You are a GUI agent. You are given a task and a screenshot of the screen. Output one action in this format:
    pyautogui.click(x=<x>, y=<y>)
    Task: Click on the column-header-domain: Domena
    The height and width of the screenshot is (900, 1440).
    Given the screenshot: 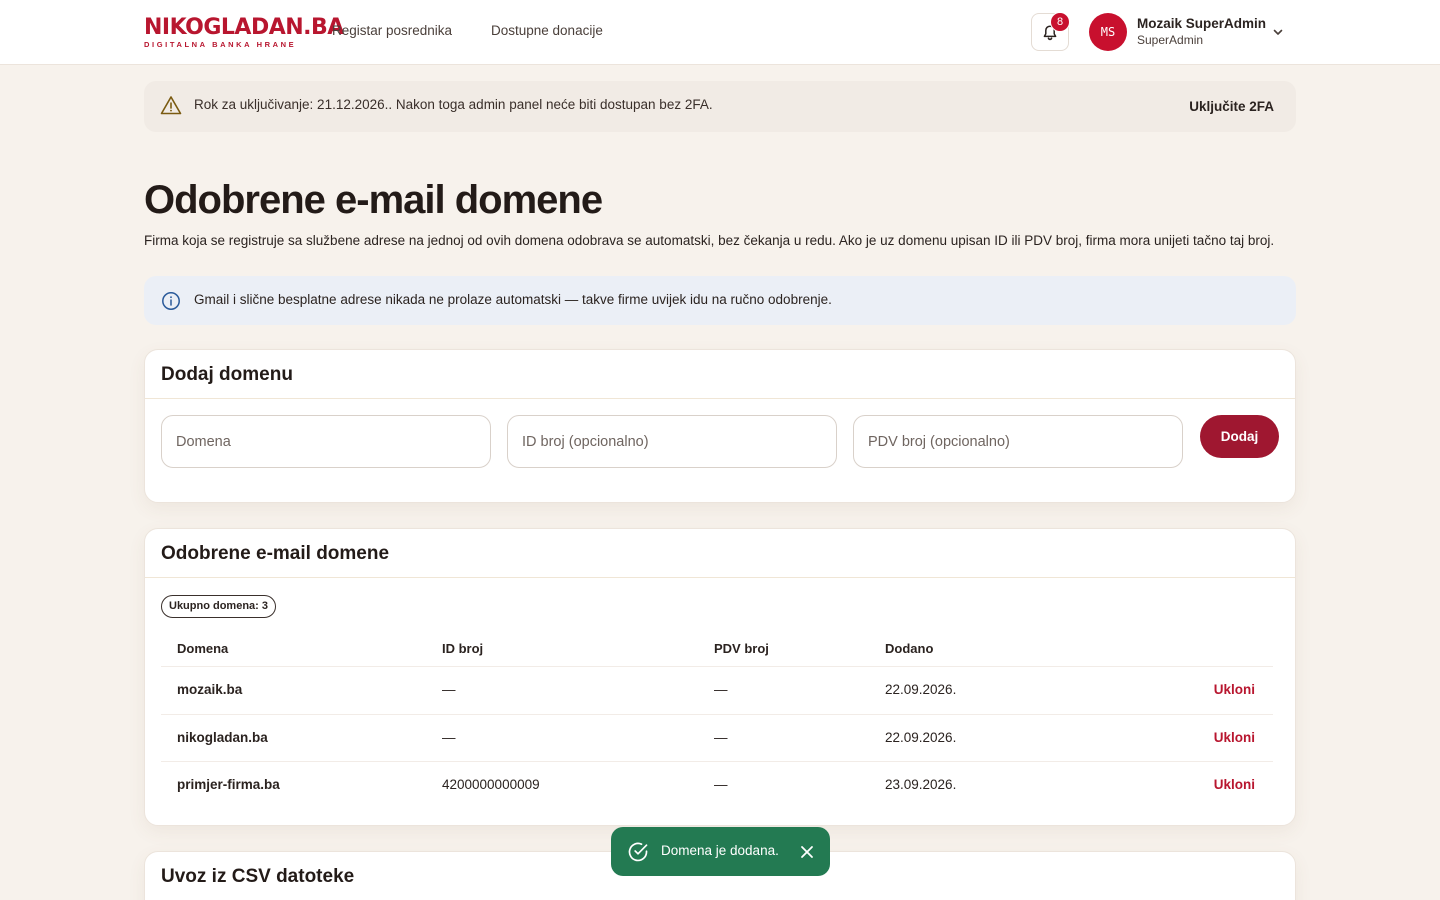 What is the action you would take?
    pyautogui.click(x=202, y=648)
    